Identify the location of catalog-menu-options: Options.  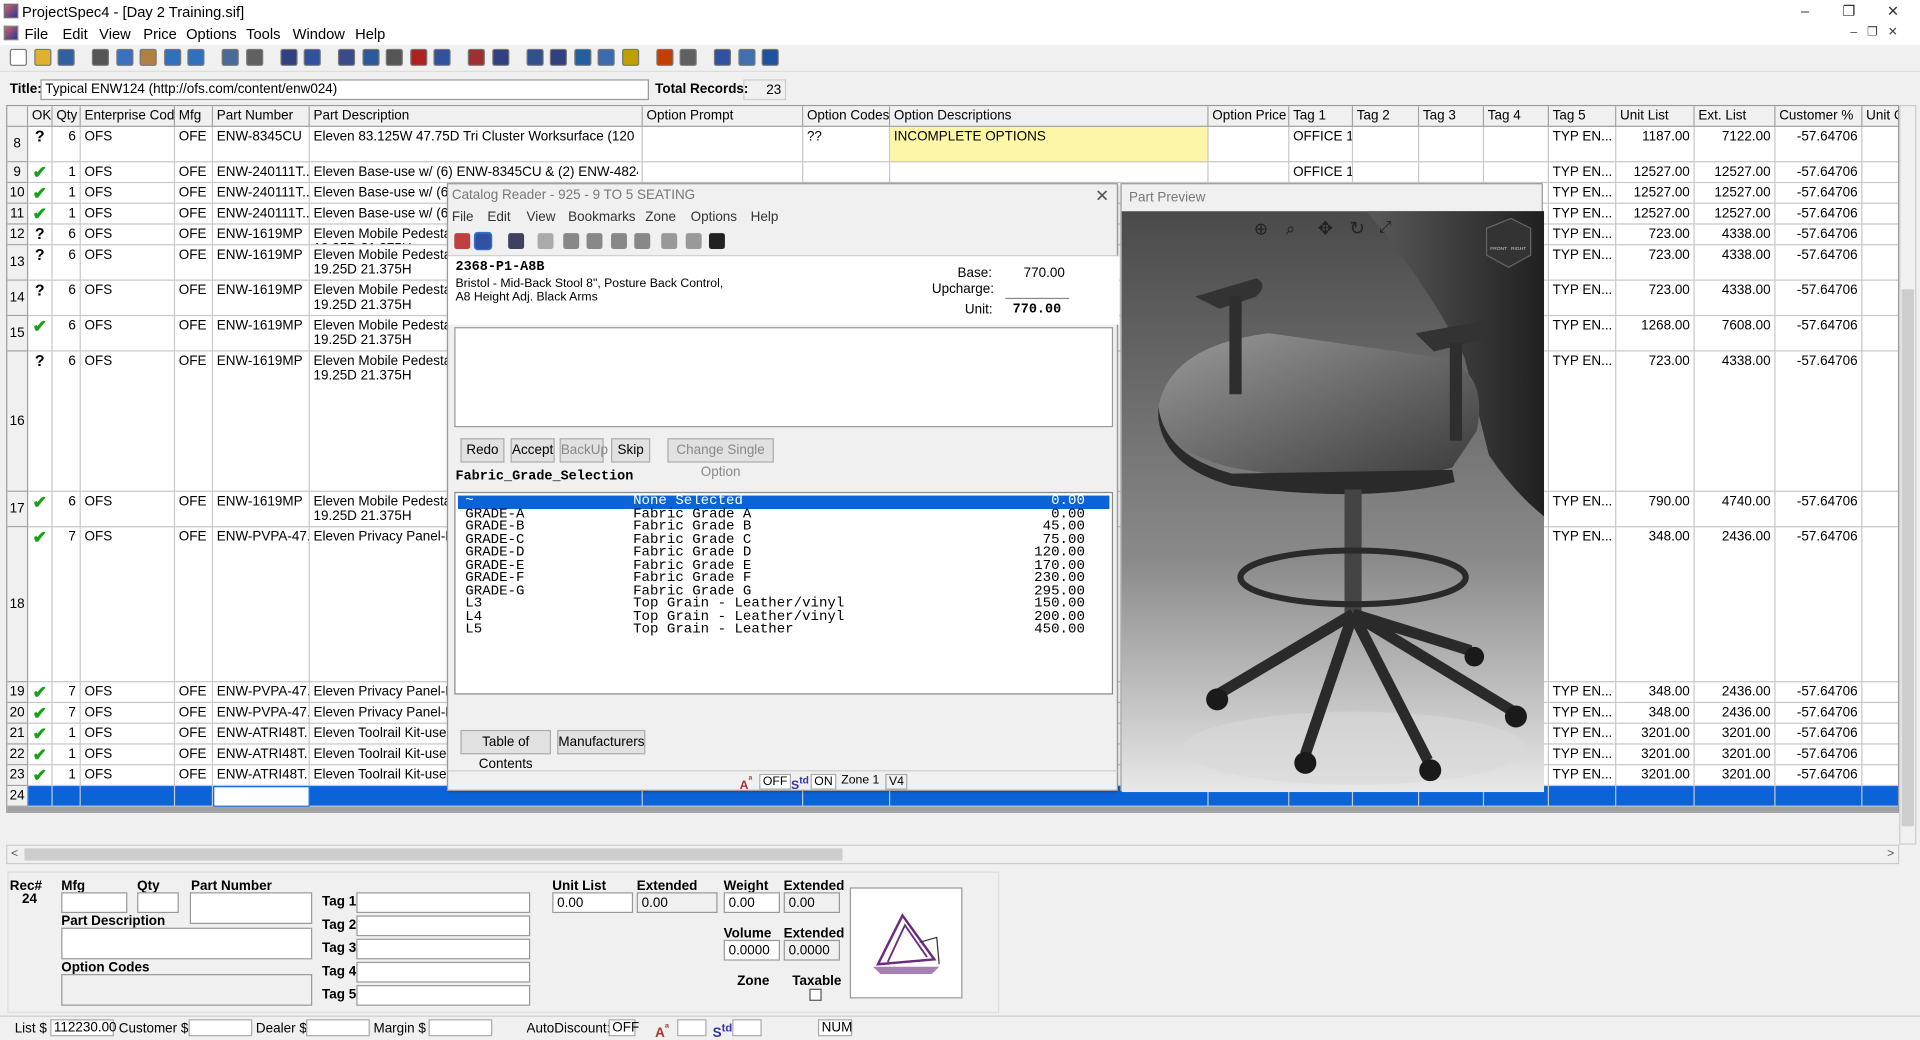
(714, 217).